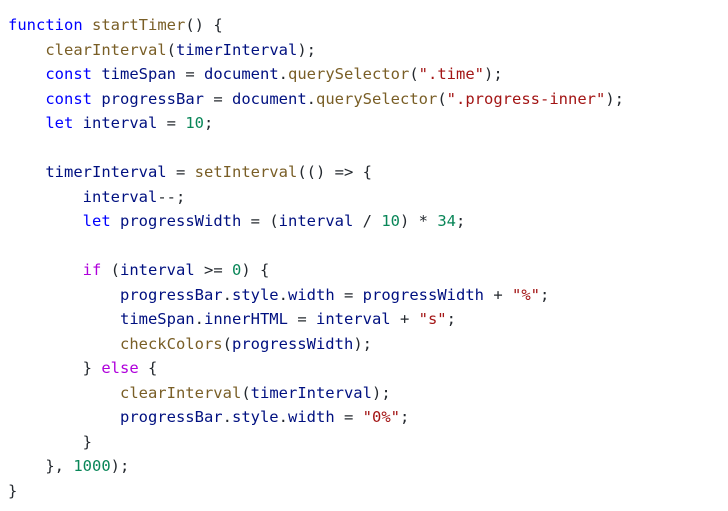 The width and height of the screenshot is (728, 511). What do you see at coordinates (526, 98) in the screenshot?
I see `code-token-string: ".progress-inner"` at bounding box center [526, 98].